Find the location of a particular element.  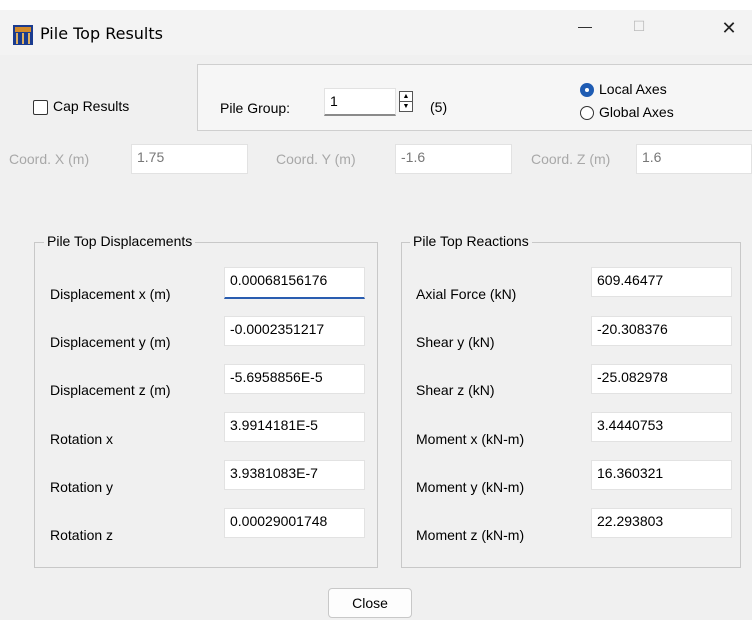

coord-y-field: -1.6 is located at coordinates (453, 159).